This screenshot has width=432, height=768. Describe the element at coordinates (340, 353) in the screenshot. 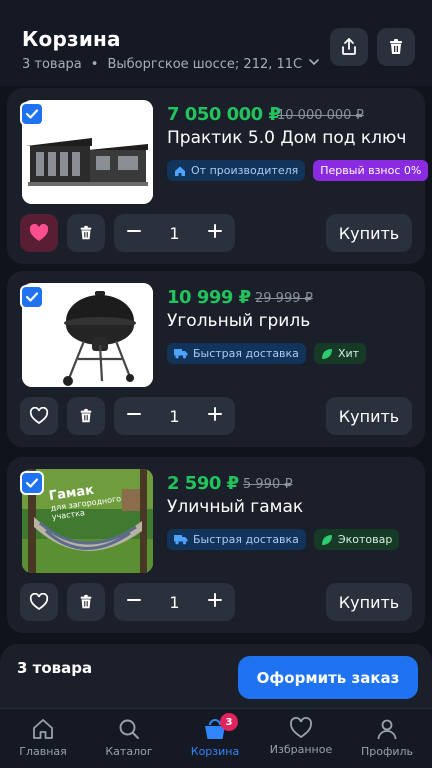

I see `badge-hit: Хит` at that location.